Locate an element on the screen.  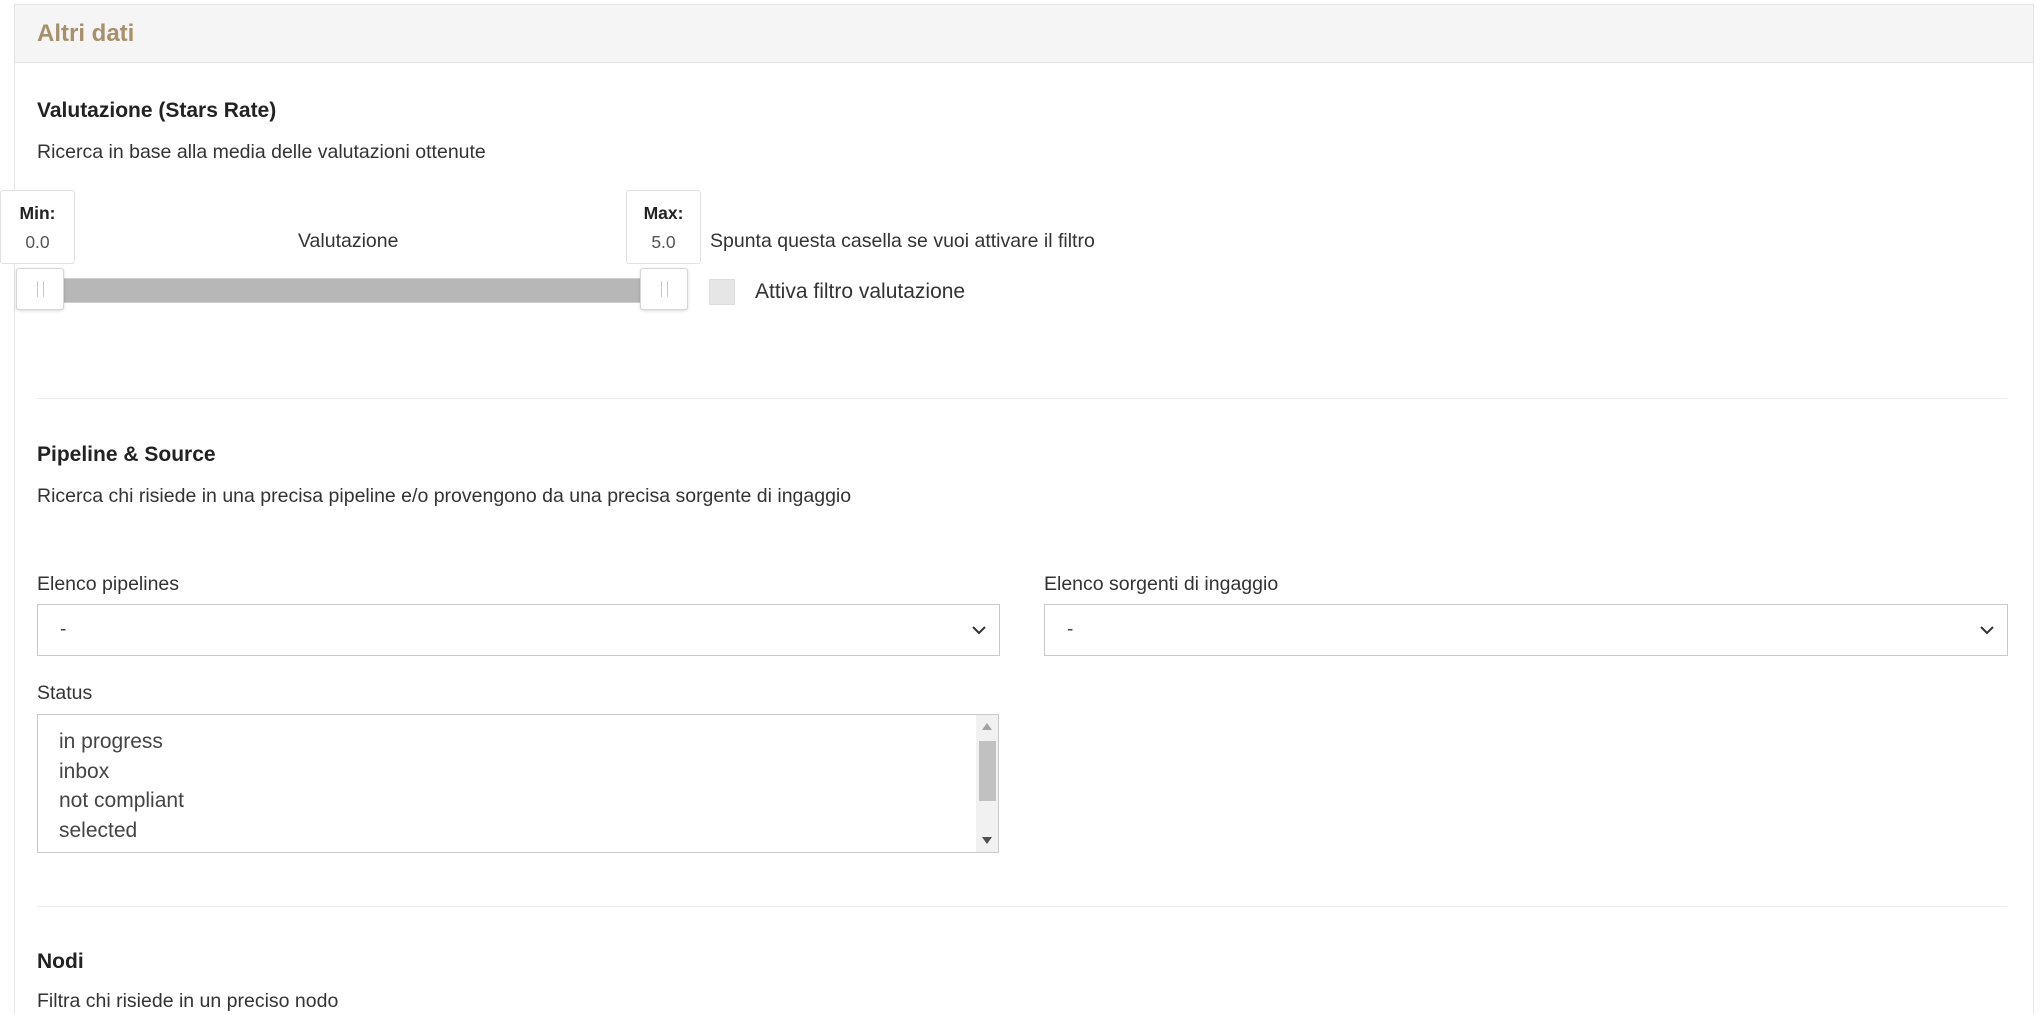
status-listbox: in progress inbox not compliant selected is located at coordinates (518, 783).